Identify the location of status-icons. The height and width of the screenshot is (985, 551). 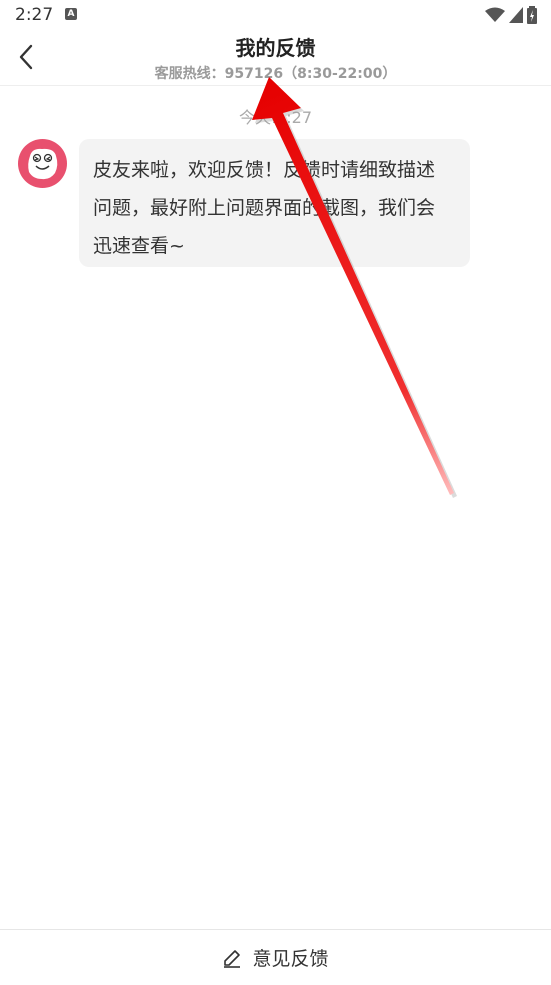
(511, 15).